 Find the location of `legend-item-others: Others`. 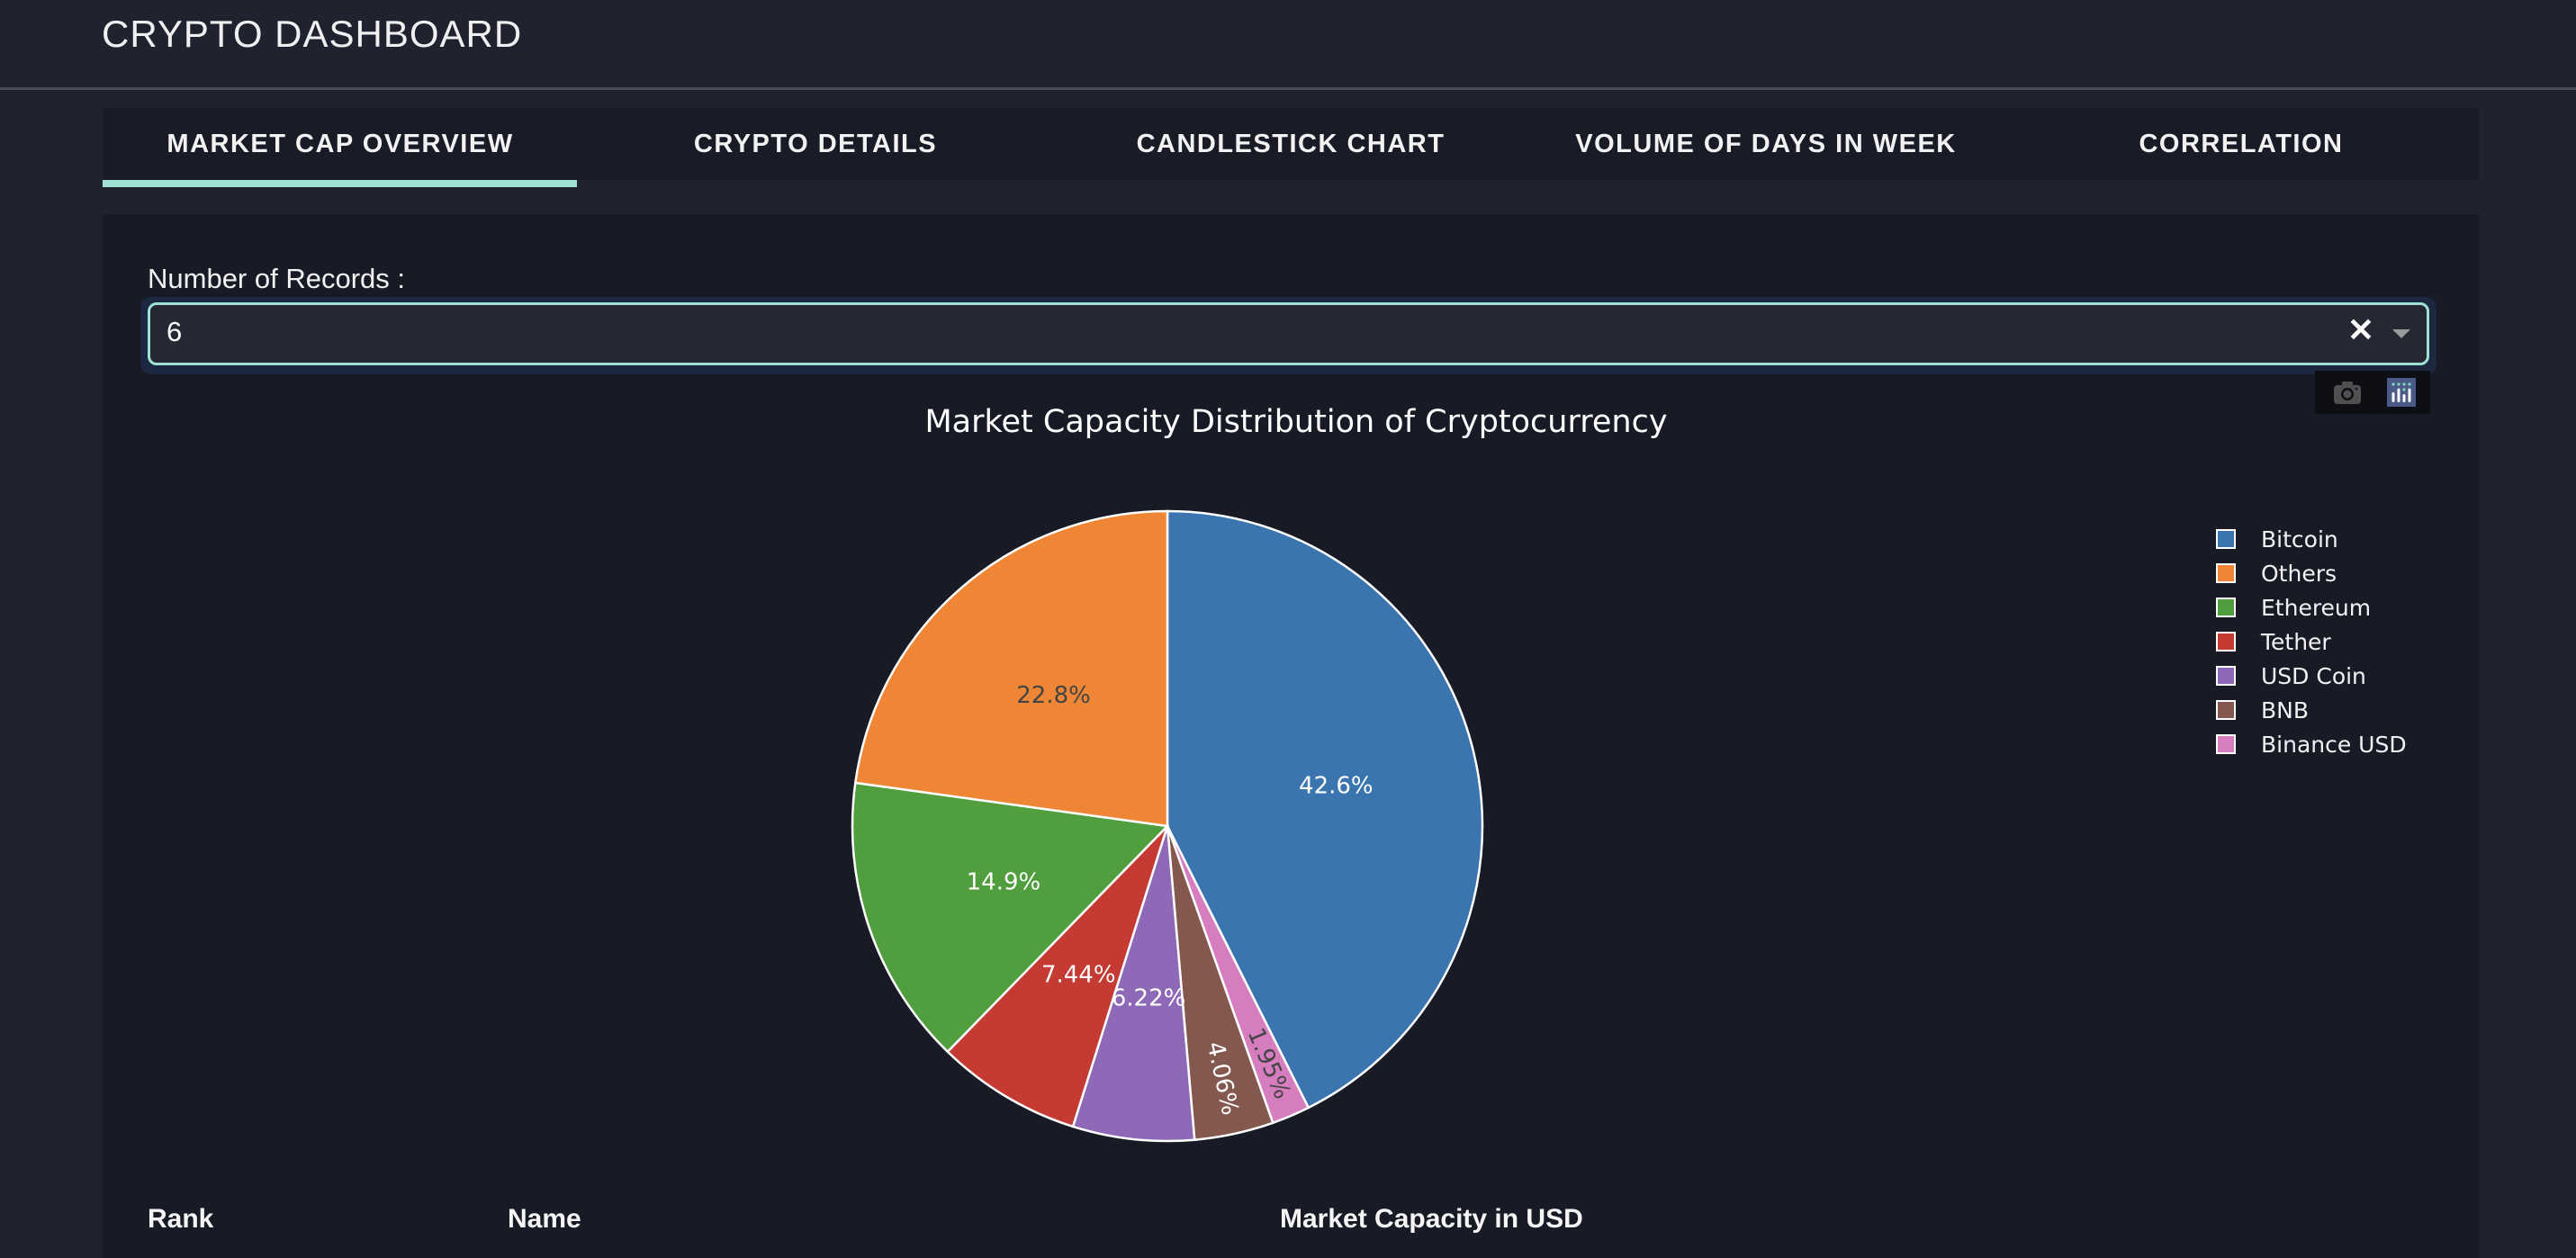

legend-item-others: Others is located at coordinates (2310, 573).